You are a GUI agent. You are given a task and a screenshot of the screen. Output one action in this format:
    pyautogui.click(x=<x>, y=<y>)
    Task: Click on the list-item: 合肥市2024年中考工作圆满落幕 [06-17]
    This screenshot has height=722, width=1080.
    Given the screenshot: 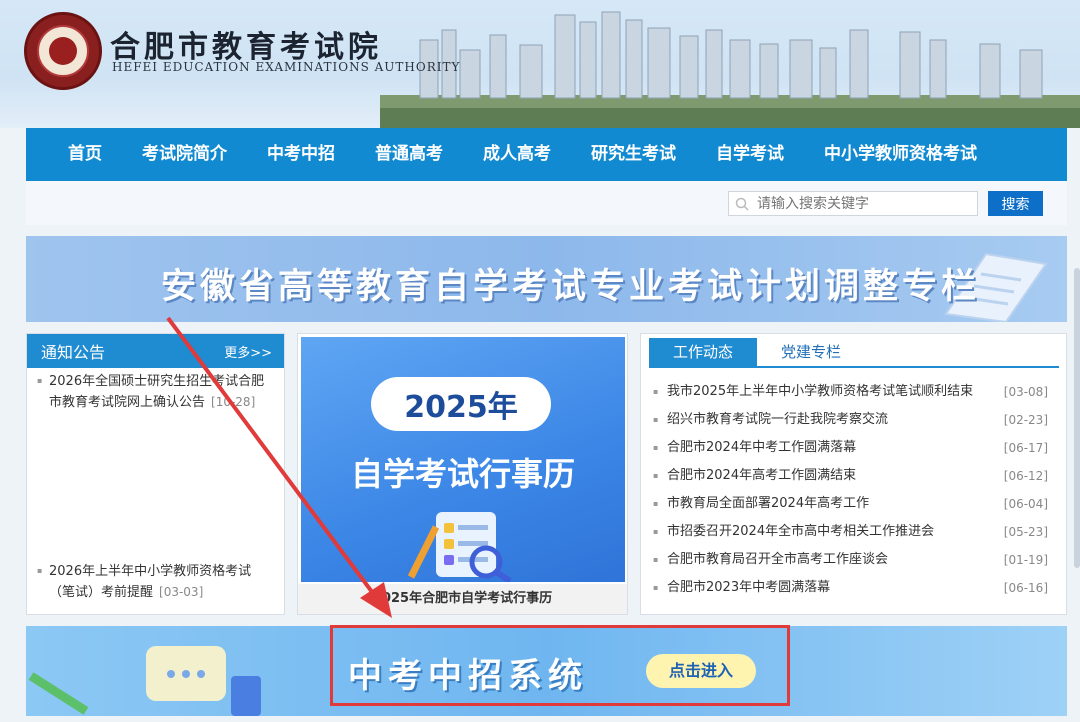 What is the action you would take?
    pyautogui.click(x=853, y=448)
    